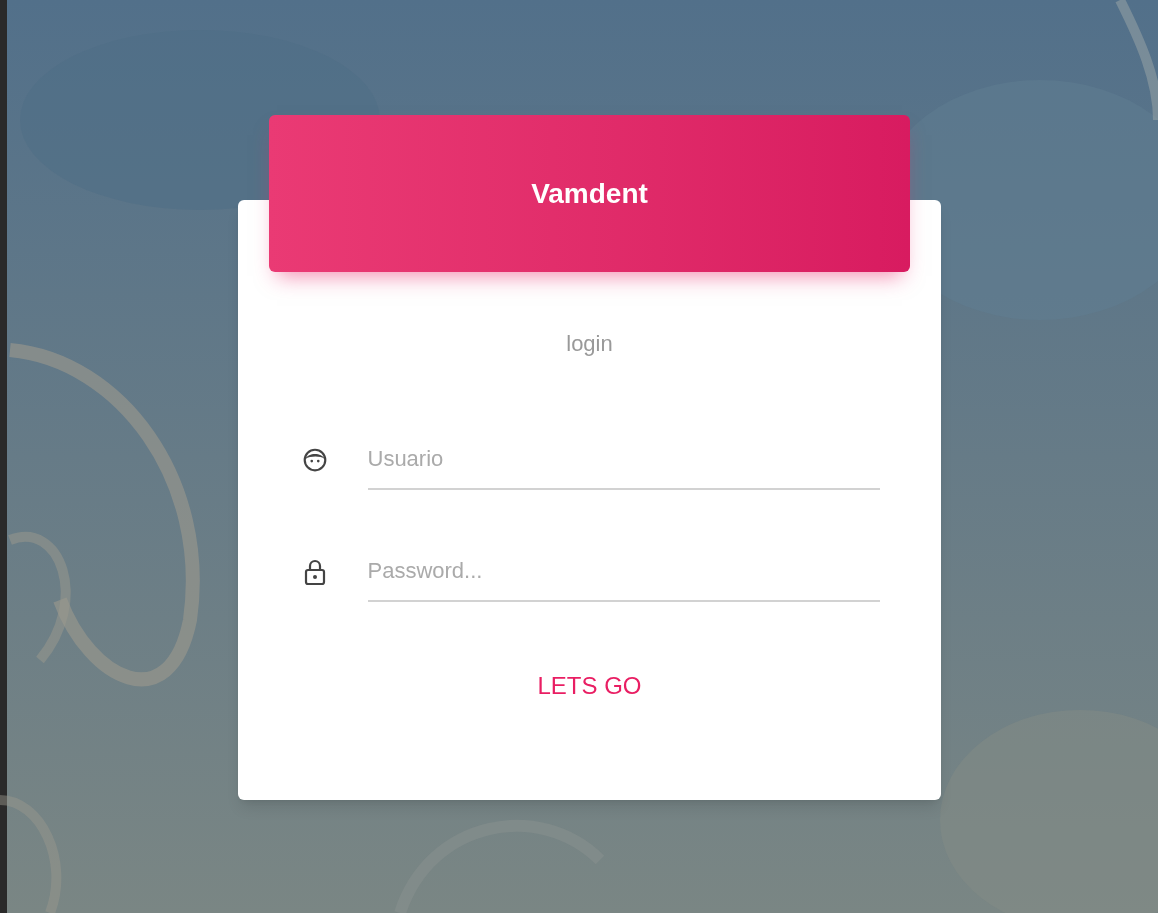  What do you see at coordinates (314, 572) in the screenshot?
I see `lock-icon` at bounding box center [314, 572].